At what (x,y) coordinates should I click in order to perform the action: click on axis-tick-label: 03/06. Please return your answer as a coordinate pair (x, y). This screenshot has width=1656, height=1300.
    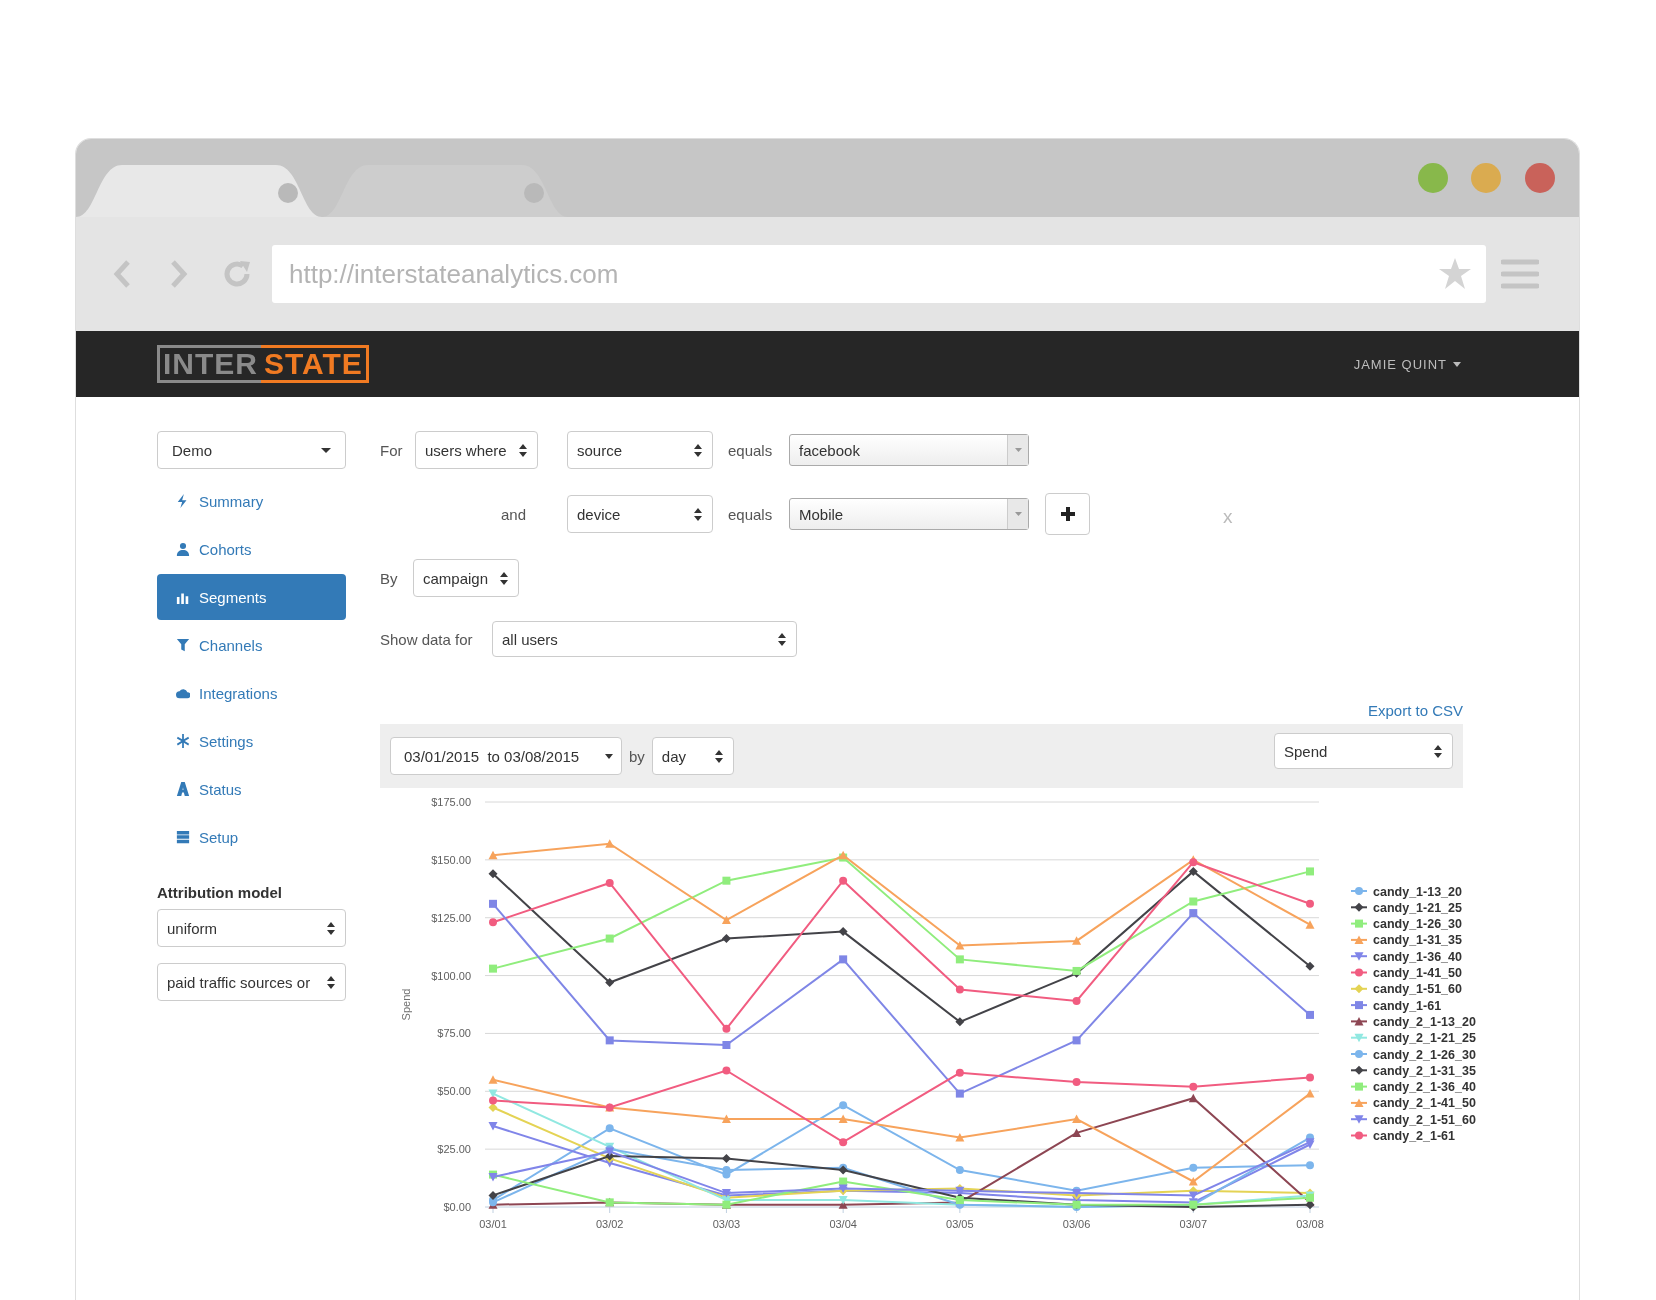
    Looking at the image, I should click on (1076, 1224).